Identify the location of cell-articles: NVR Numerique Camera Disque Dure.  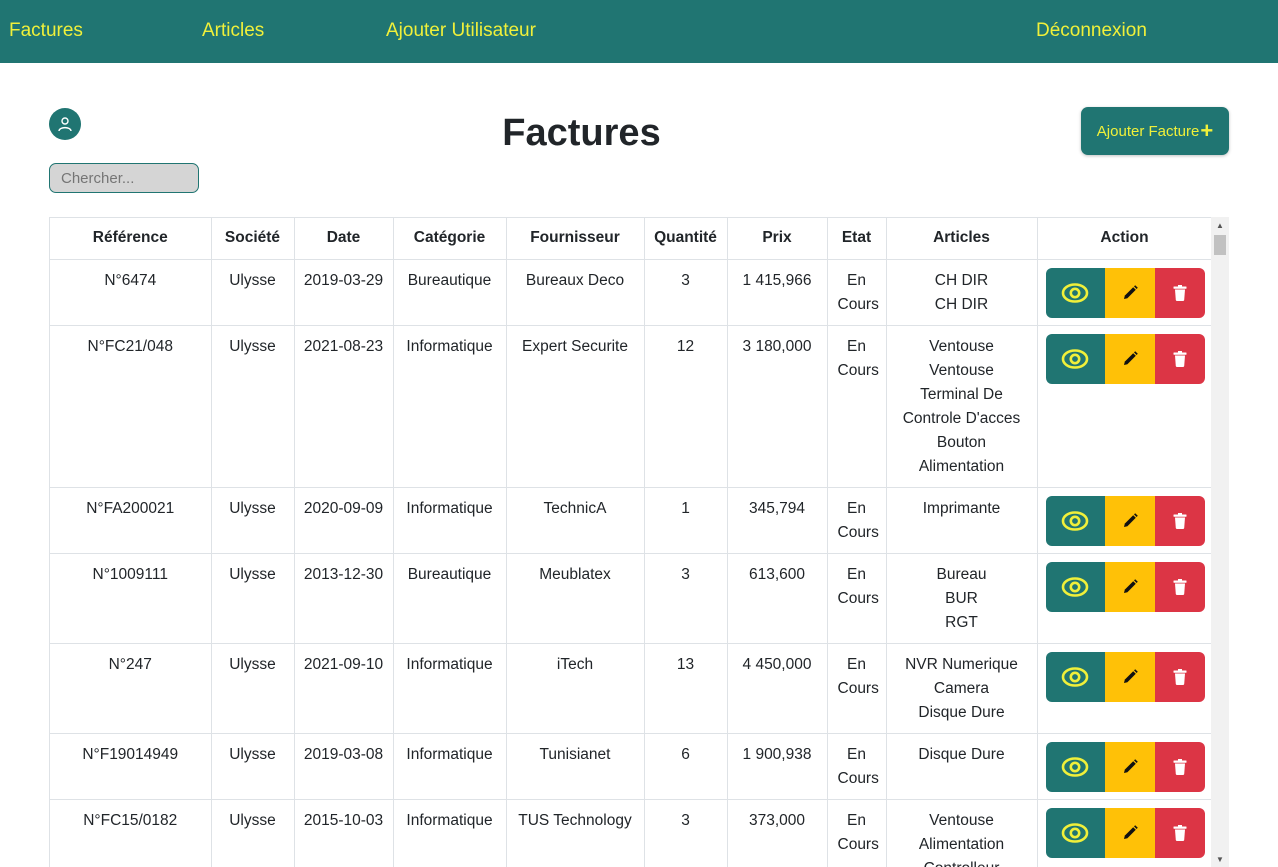
(961, 688).